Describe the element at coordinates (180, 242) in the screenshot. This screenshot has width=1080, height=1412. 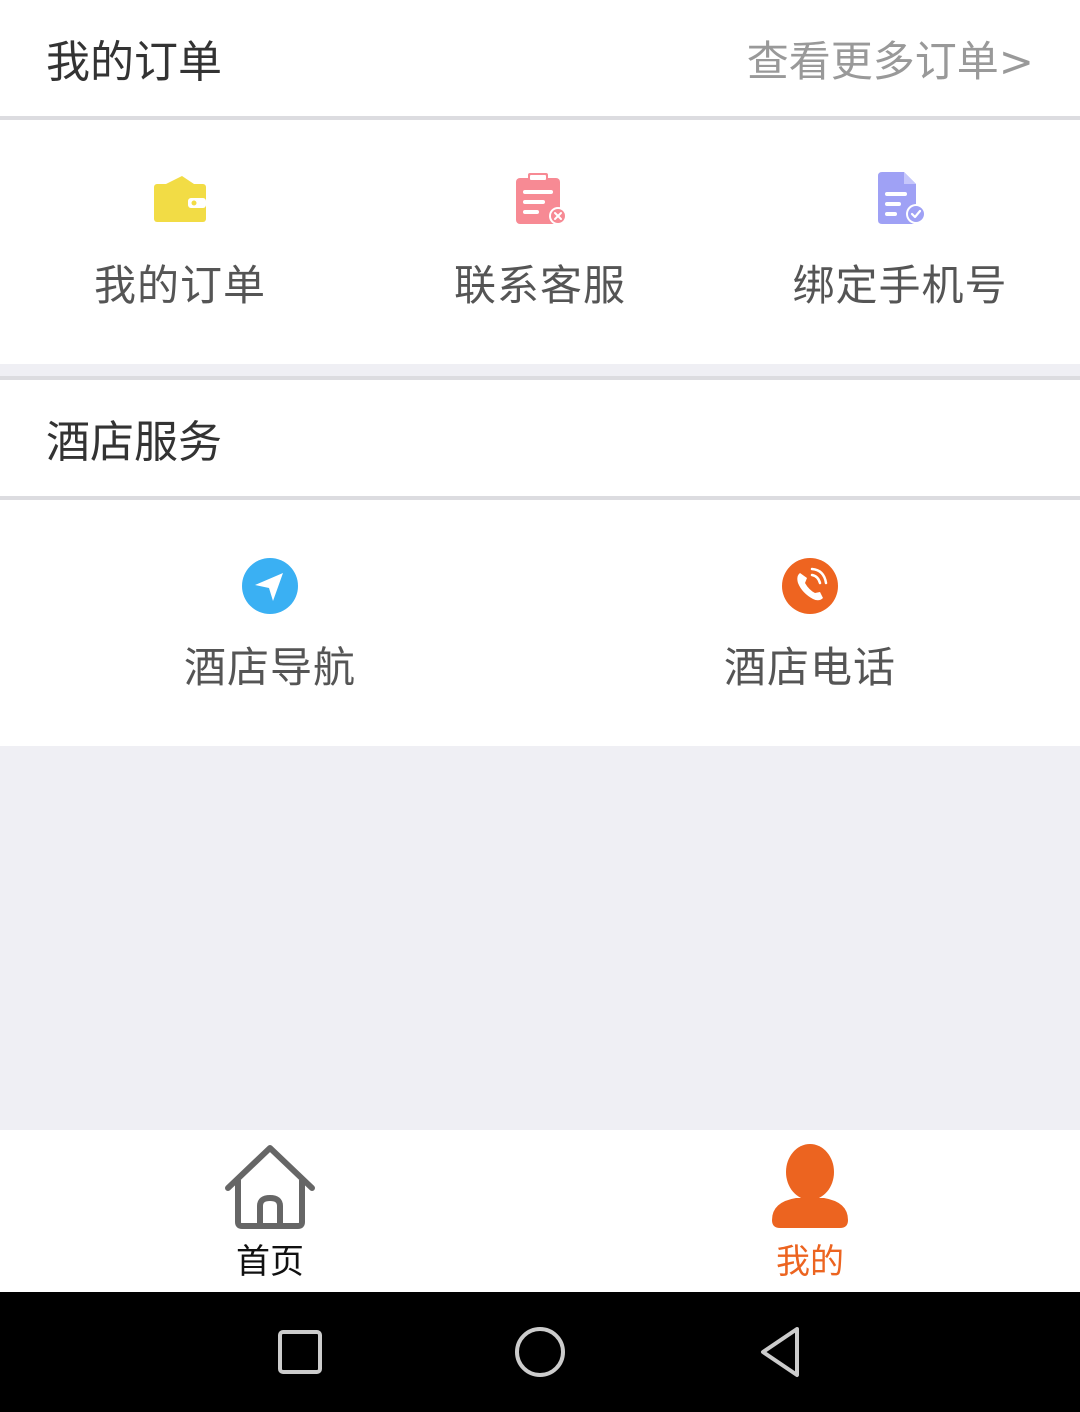
I see `my-orders-button: 我的订单` at that location.